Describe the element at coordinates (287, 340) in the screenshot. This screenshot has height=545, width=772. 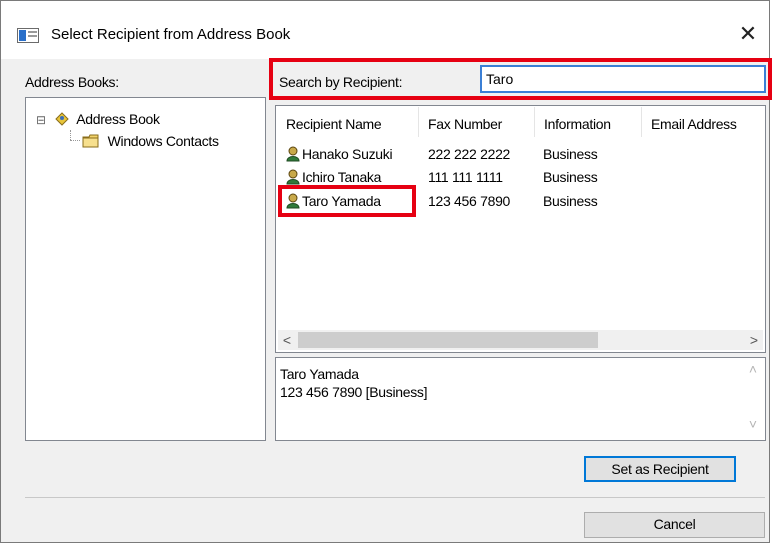
I see `scroll-left-icon: <` at that location.